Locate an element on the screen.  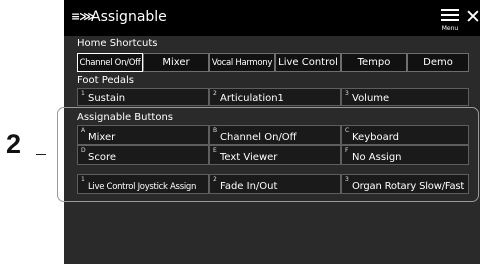
shortcut-mixer: Mixer is located at coordinates (176, 62).